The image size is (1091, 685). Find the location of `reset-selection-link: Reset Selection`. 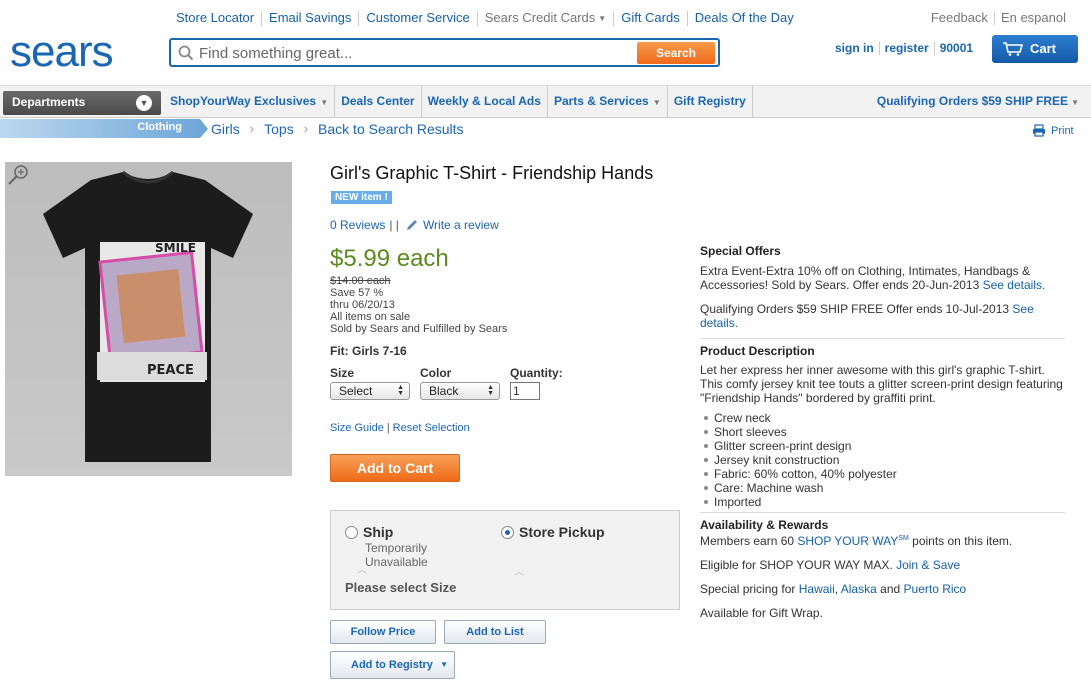

reset-selection-link: Reset Selection is located at coordinates (431, 428).